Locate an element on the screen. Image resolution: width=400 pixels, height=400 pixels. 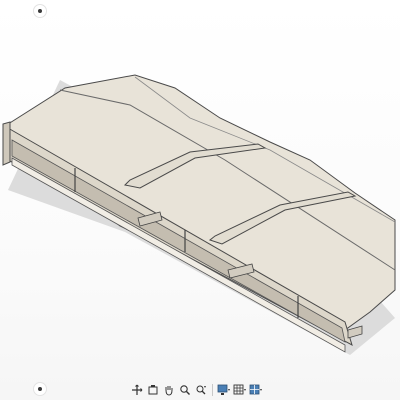
viewports-button is located at coordinates (256, 390).